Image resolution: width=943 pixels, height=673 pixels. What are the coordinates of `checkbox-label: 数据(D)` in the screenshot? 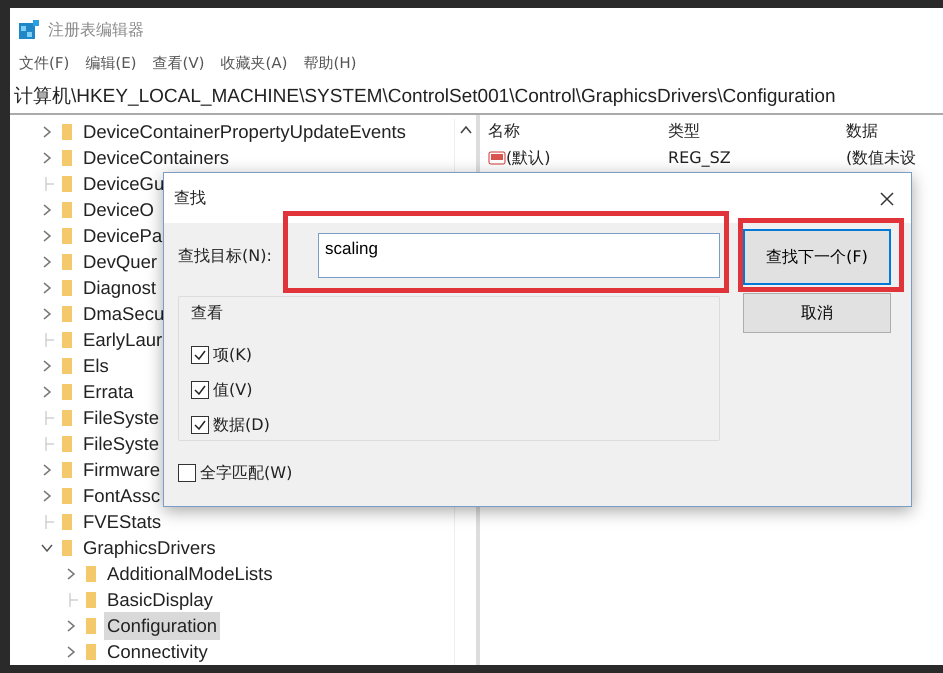 It's located at (241, 425).